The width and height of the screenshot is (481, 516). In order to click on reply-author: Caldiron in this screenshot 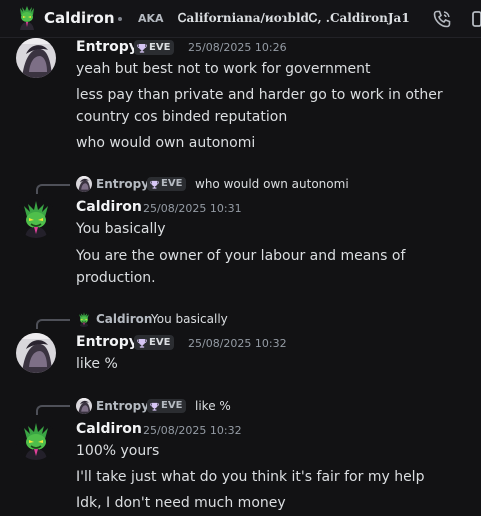, I will do `click(124, 319)`.